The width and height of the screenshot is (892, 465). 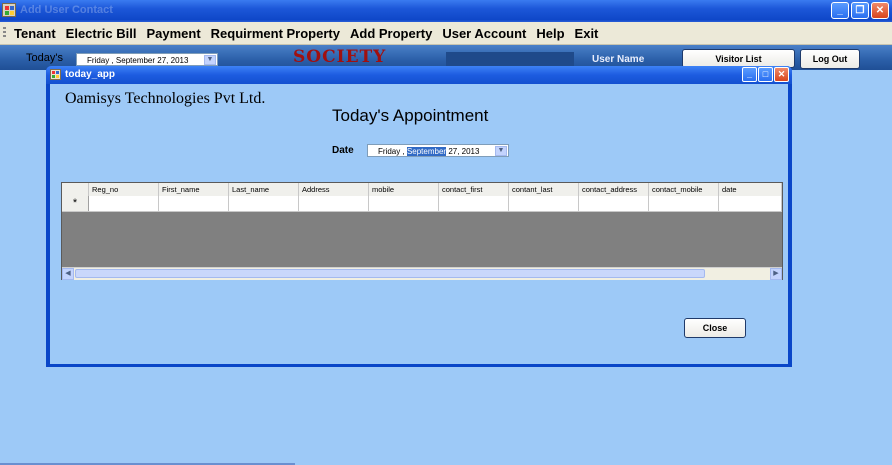 I want to click on child-maximize-button: □, so click(x=765, y=74).